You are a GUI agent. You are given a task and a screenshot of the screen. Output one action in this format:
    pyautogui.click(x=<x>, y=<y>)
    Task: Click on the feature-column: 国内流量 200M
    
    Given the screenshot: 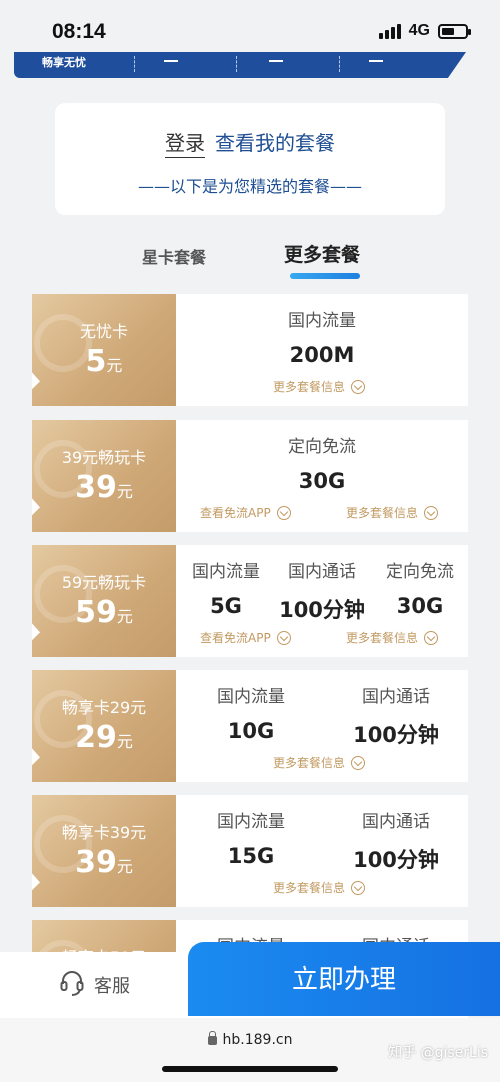 What is the action you would take?
    pyautogui.click(x=322, y=330)
    